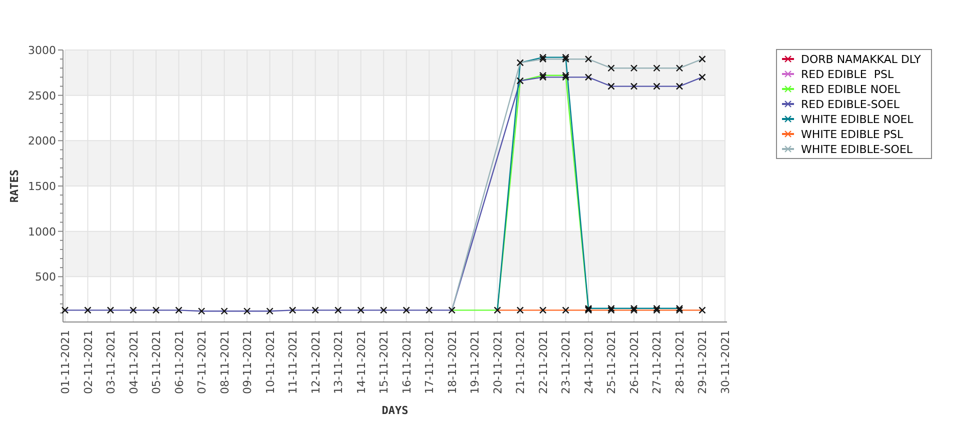 Image resolution: width=975 pixels, height=429 pixels. What do you see at coordinates (42, 231) in the screenshot?
I see `axis-tick-label: 1000` at bounding box center [42, 231].